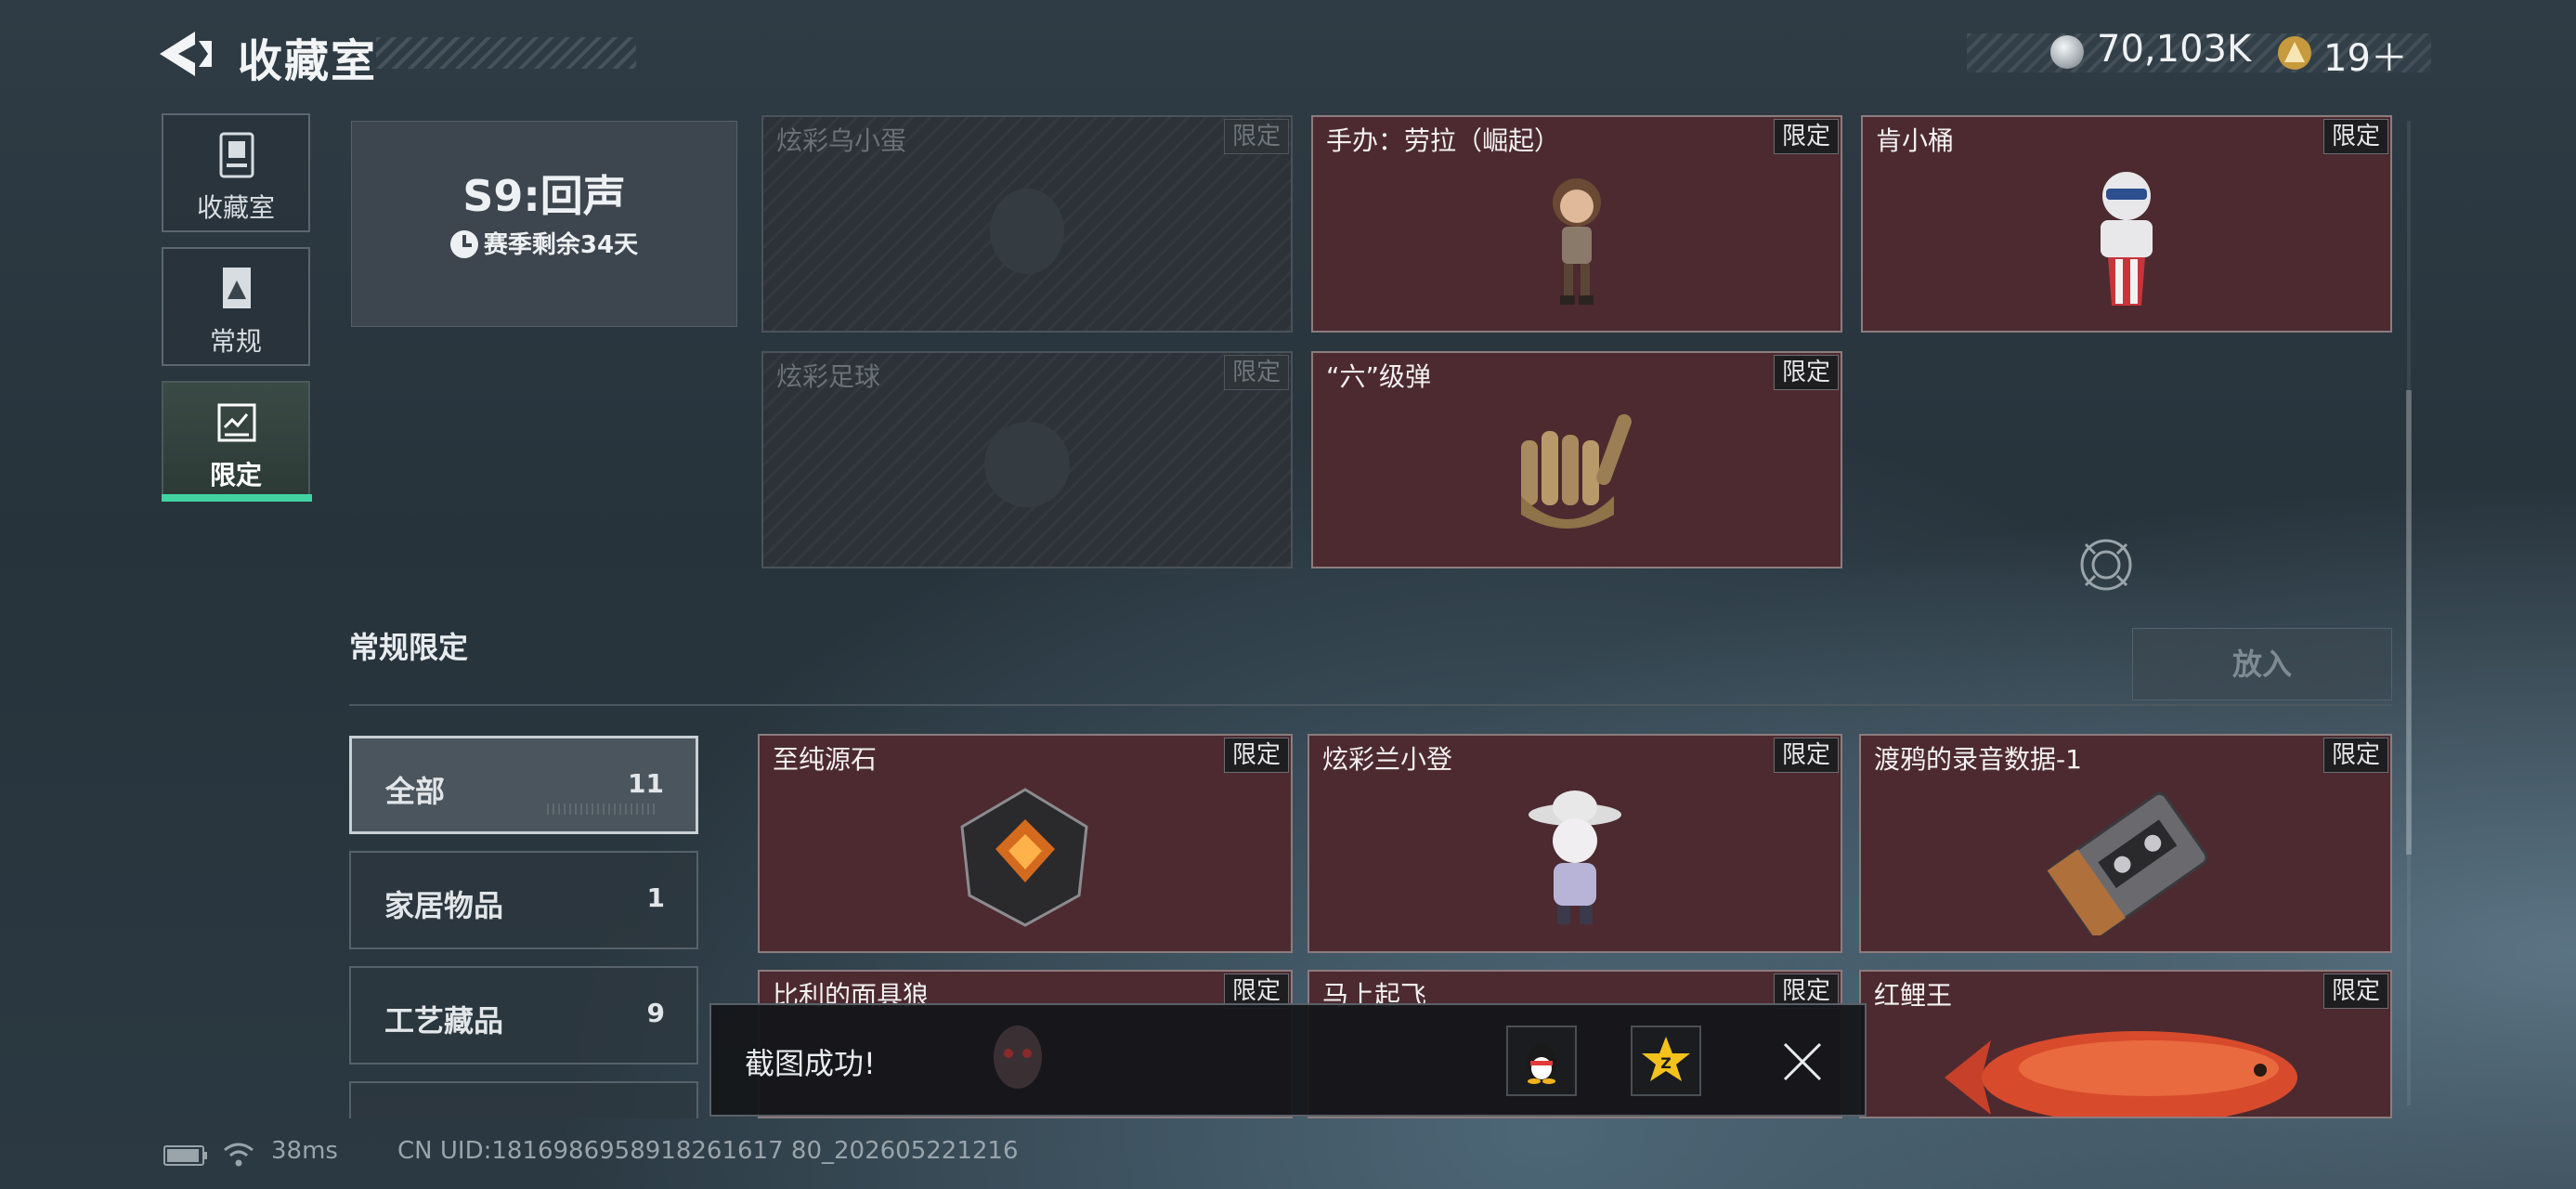 The image size is (2576, 1189). I want to click on currency-secondary-value: 19＋, so click(2366, 55).